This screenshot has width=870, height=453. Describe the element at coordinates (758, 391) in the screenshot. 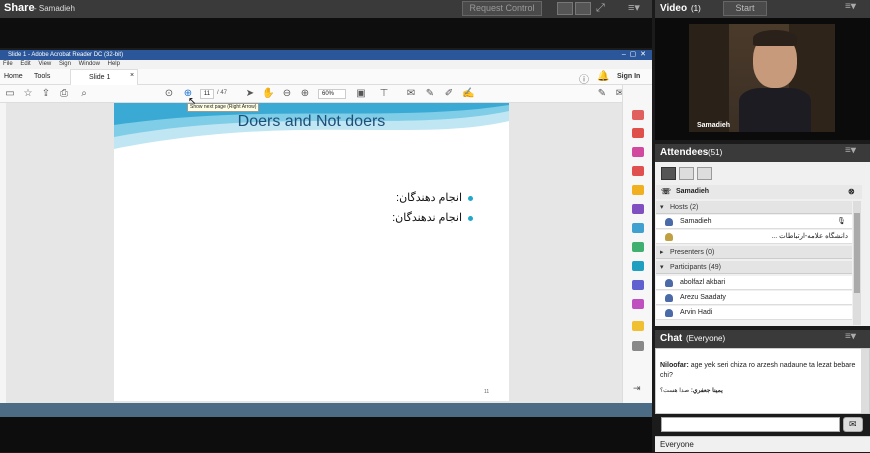

I see `chat-message: يمينا جعفري: صدا هست؟` at that location.